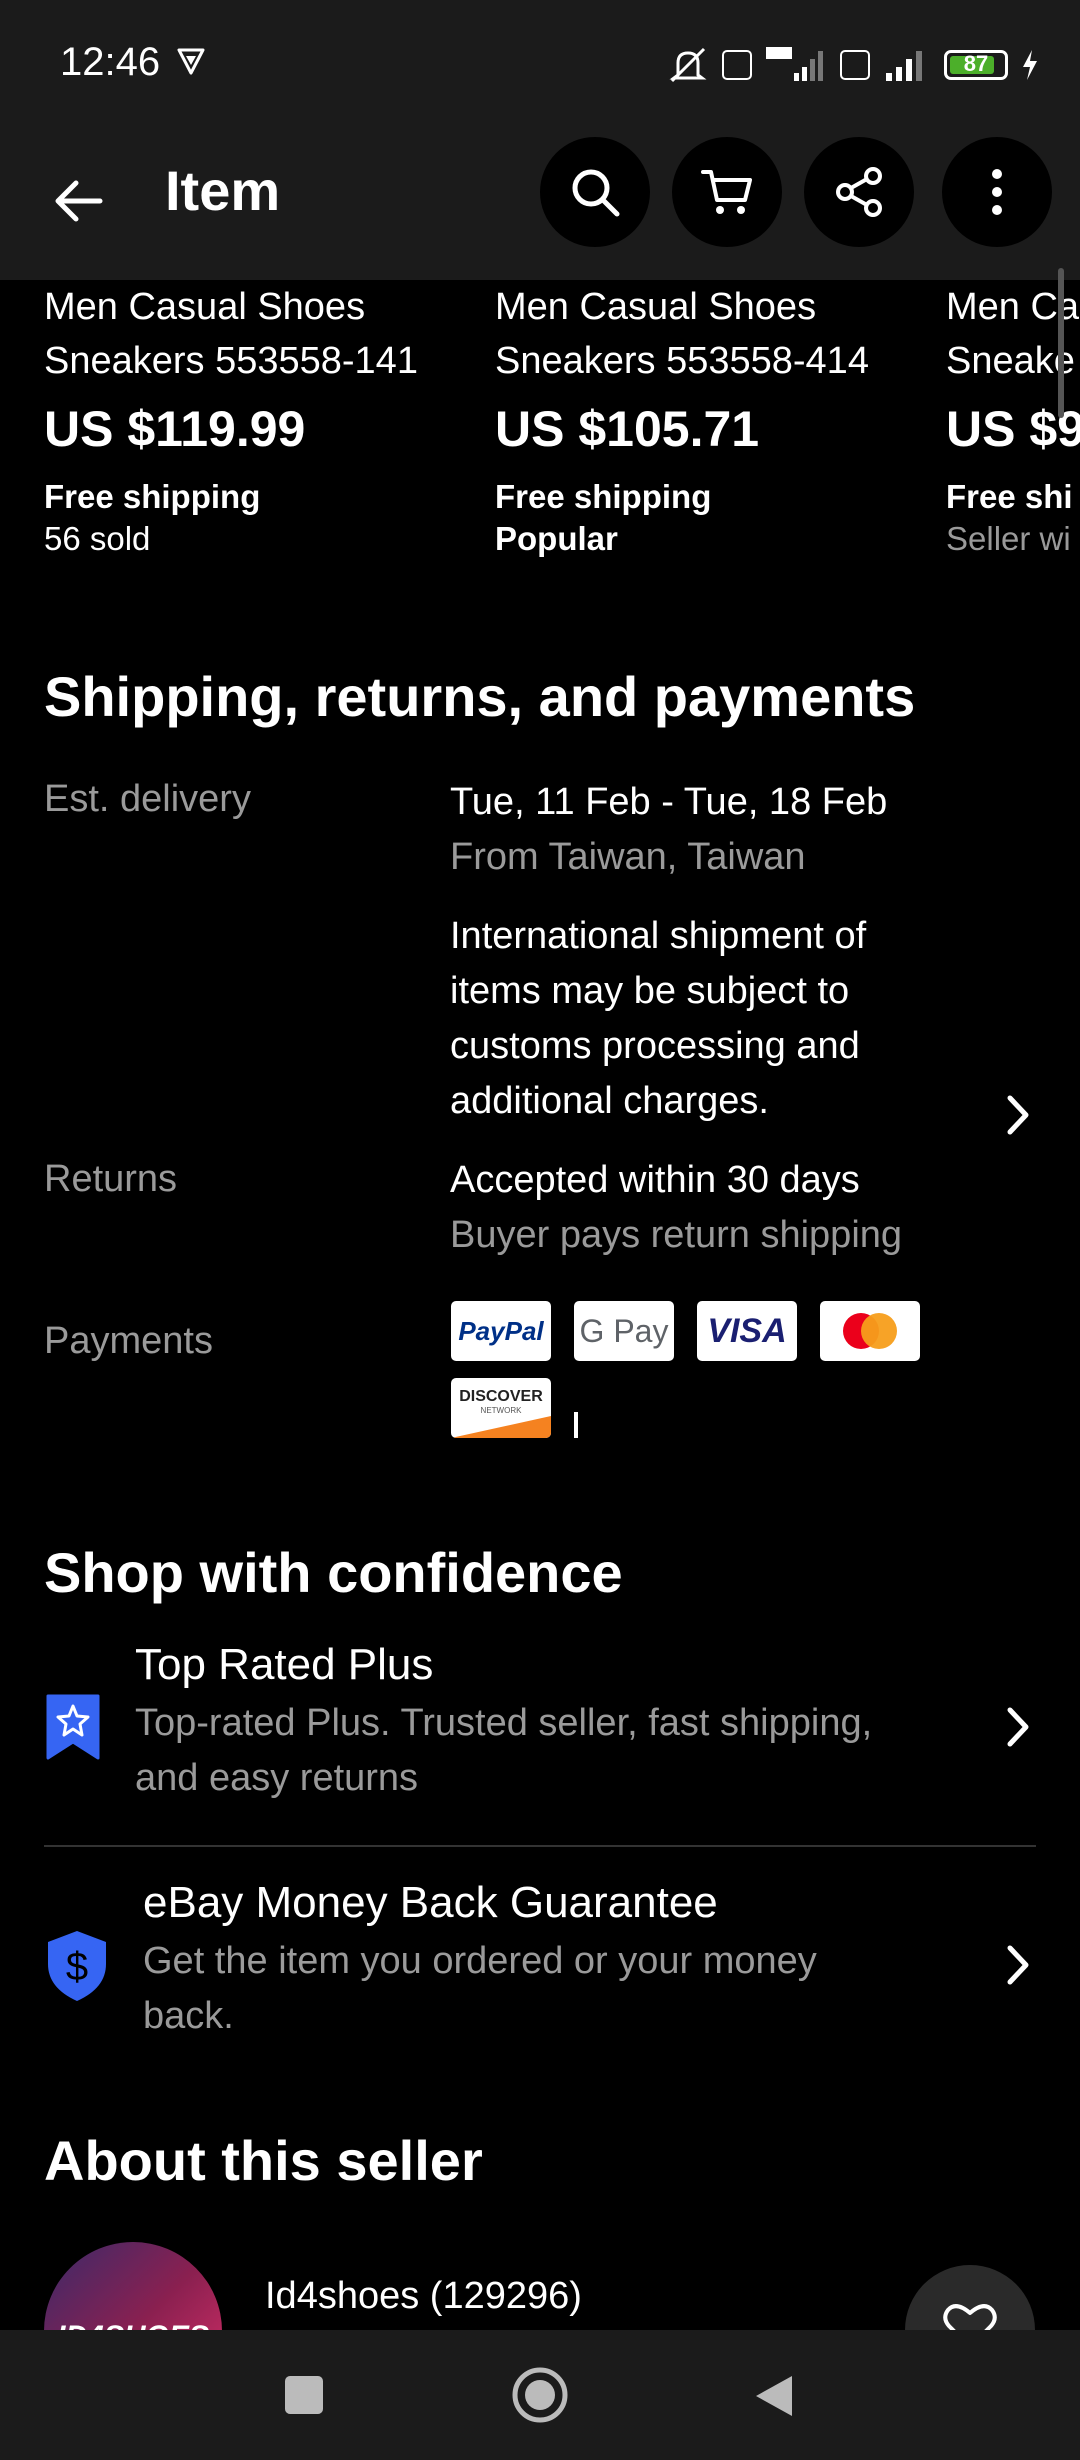 This screenshot has width=1080, height=2460. Describe the element at coordinates (480, 1961) in the screenshot. I see `guarantee-sub: Get the item you ordered or your money` at that location.